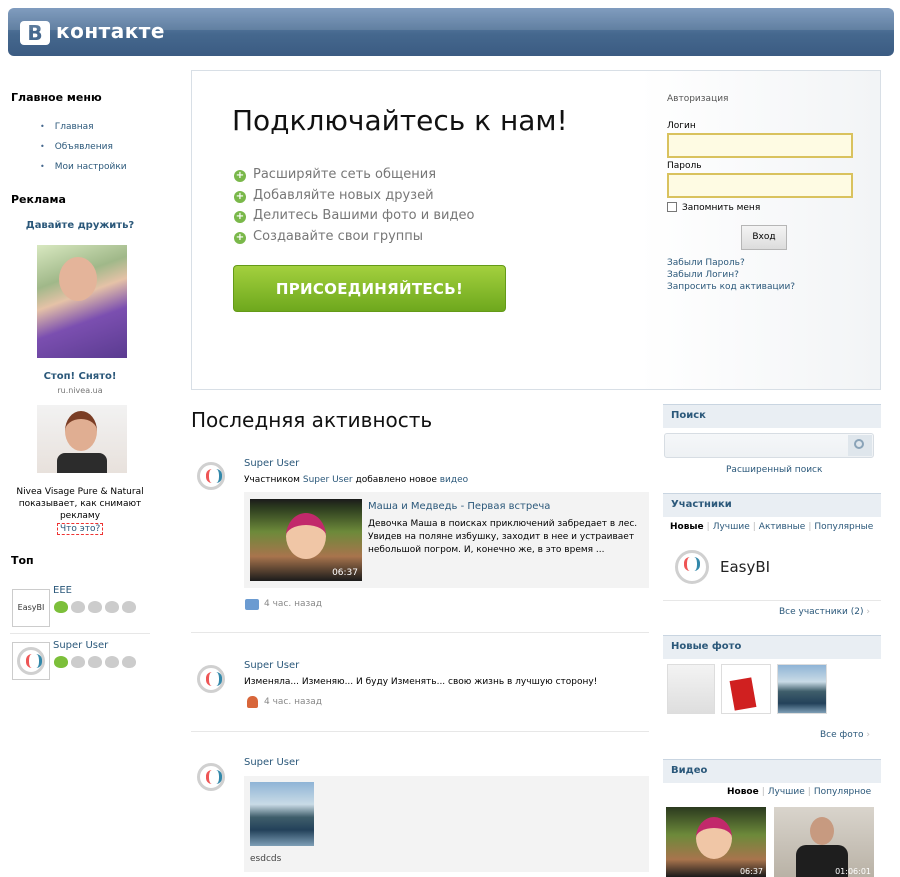 The height and width of the screenshot is (877, 900). What do you see at coordinates (83, 167) in the screenshot?
I see `menu-item-settings: Мои настройки` at bounding box center [83, 167].